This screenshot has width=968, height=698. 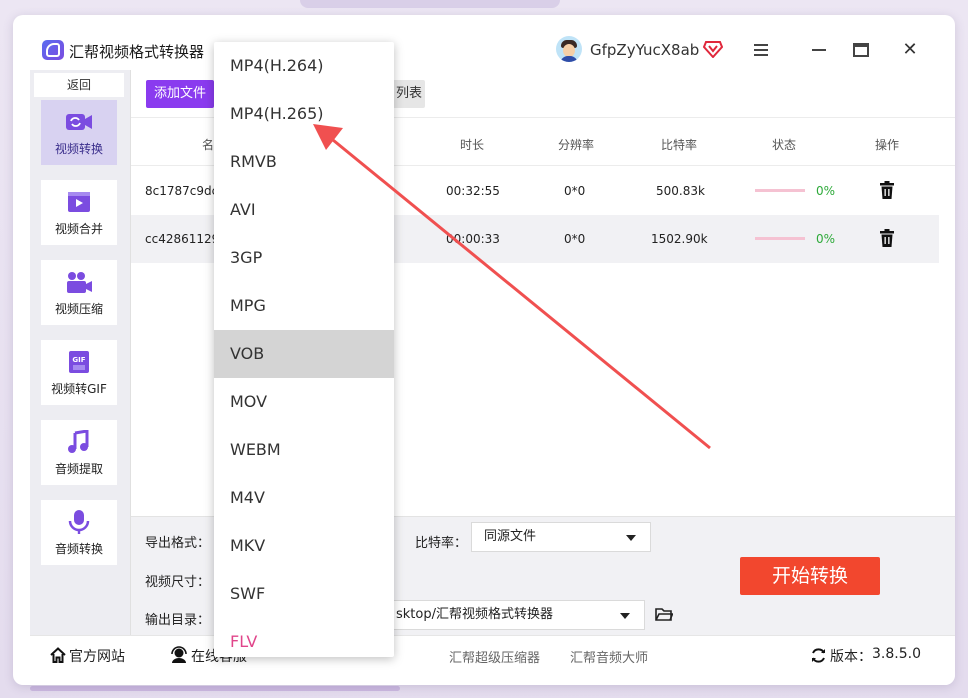 I want to click on output-dir-label: 输出目录：, so click(x=178, y=620).